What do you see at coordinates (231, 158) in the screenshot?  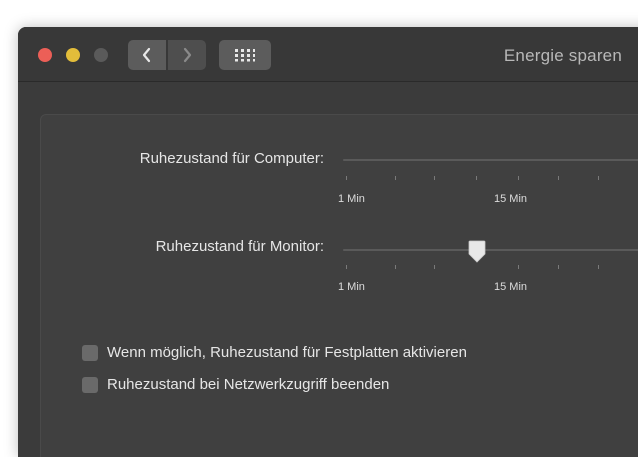 I see `computer-sleep-label: Ruhezustand für Computer:` at bounding box center [231, 158].